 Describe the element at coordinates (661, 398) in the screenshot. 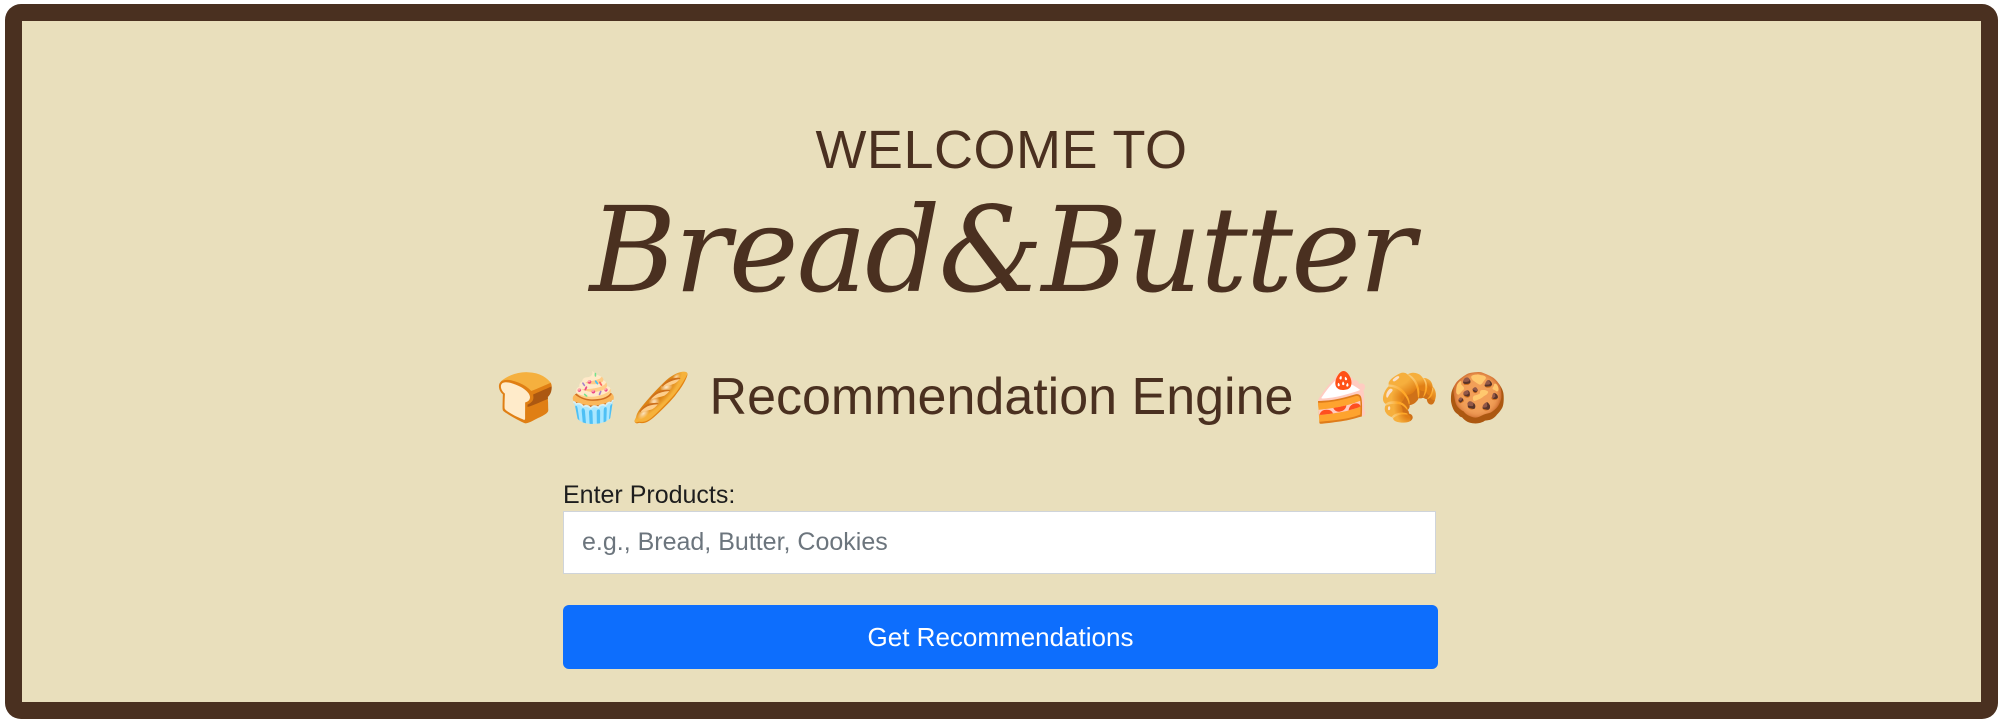

I see `baguette-icon: 🥖` at that location.